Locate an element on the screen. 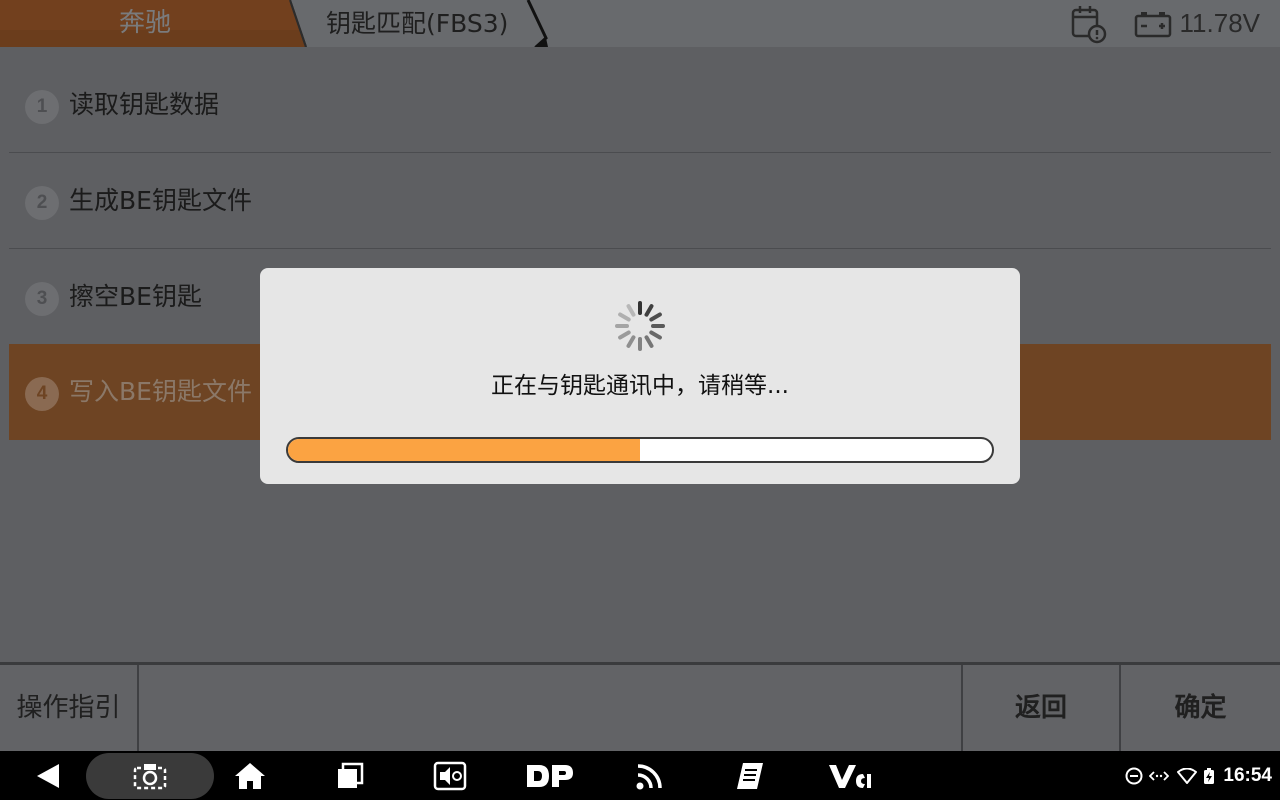 Image resolution: width=1280 pixels, height=800 pixels. status-area: 16:54 is located at coordinates (1198, 775).